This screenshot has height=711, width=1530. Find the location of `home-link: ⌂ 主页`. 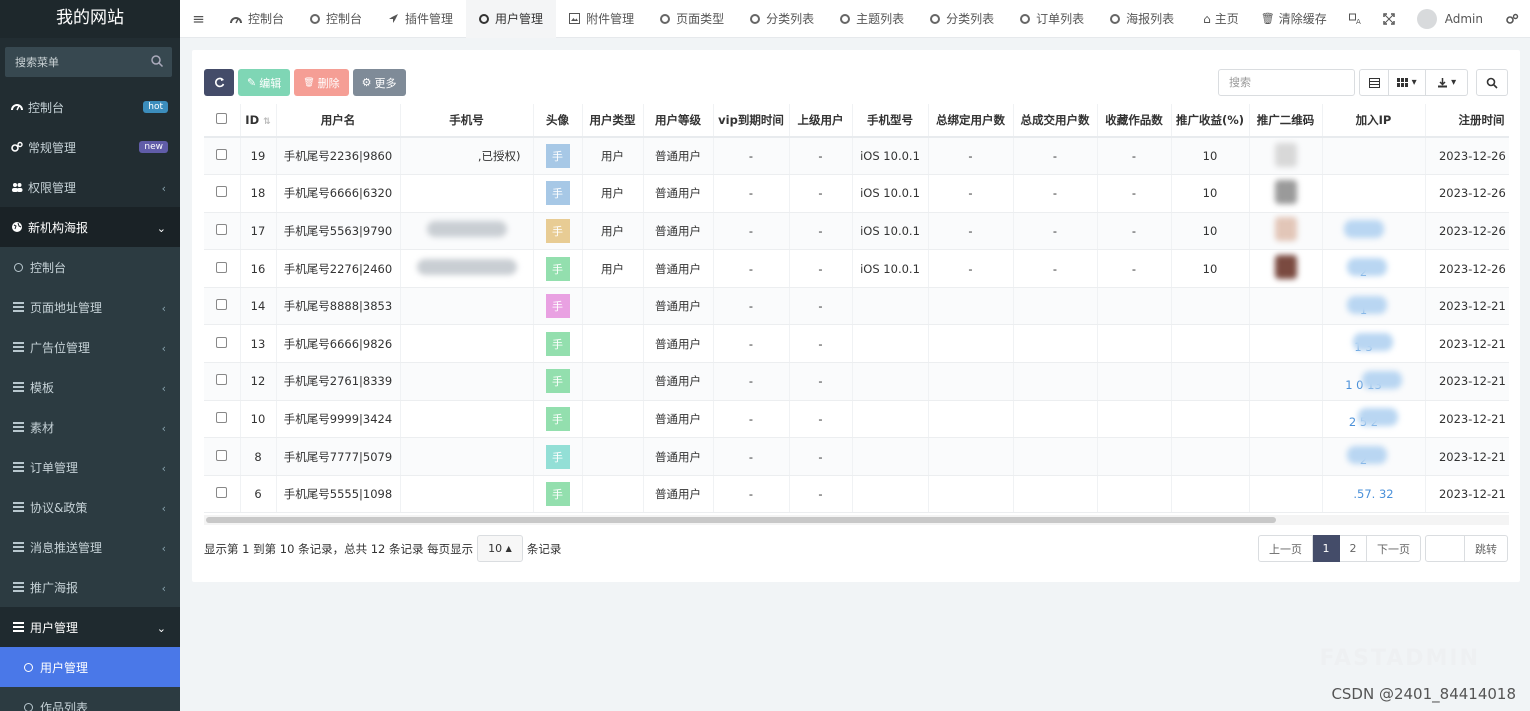

home-link: ⌂ 主页 is located at coordinates (1221, 19).